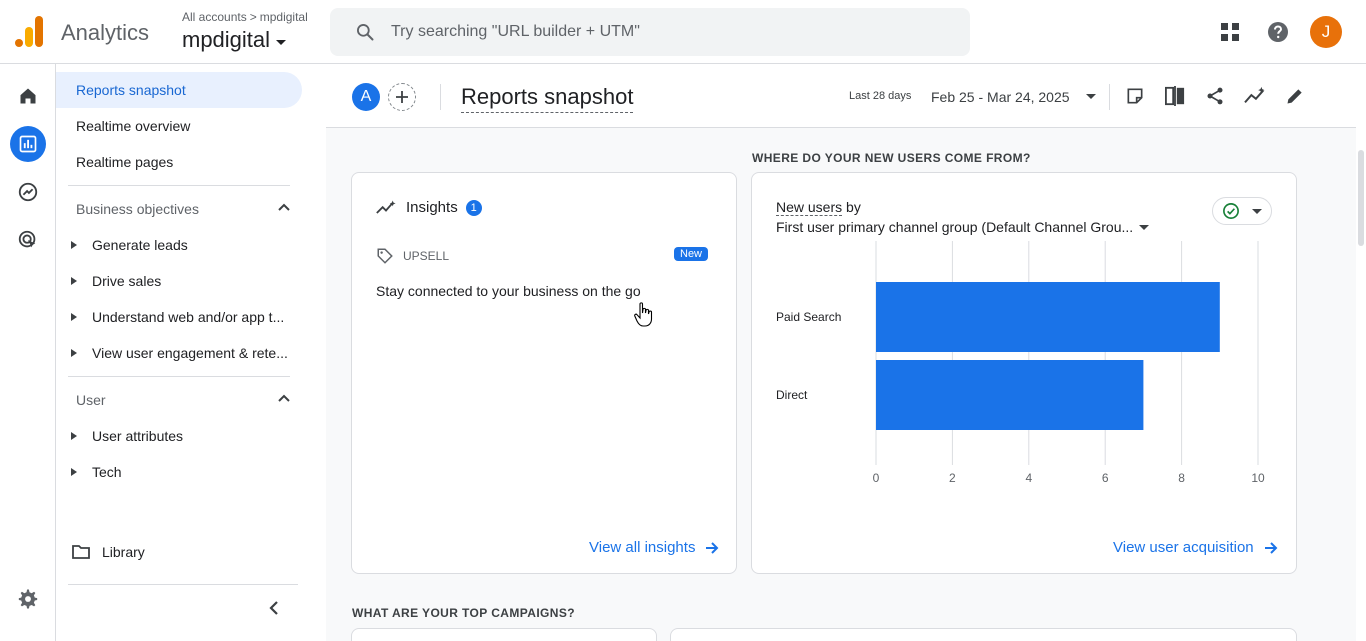 The height and width of the screenshot is (641, 1366). I want to click on avatar: J, so click(1326, 32).